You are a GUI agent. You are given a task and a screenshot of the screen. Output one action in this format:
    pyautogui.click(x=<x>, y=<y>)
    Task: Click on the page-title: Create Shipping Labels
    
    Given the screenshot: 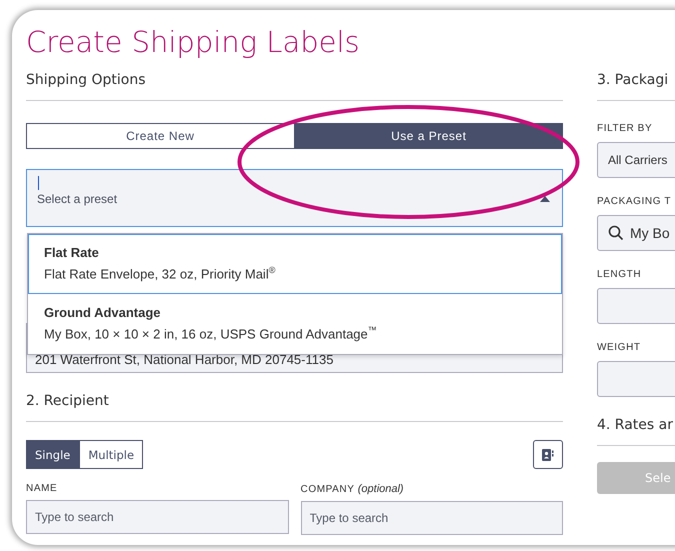 What is the action you would take?
    pyautogui.click(x=193, y=42)
    